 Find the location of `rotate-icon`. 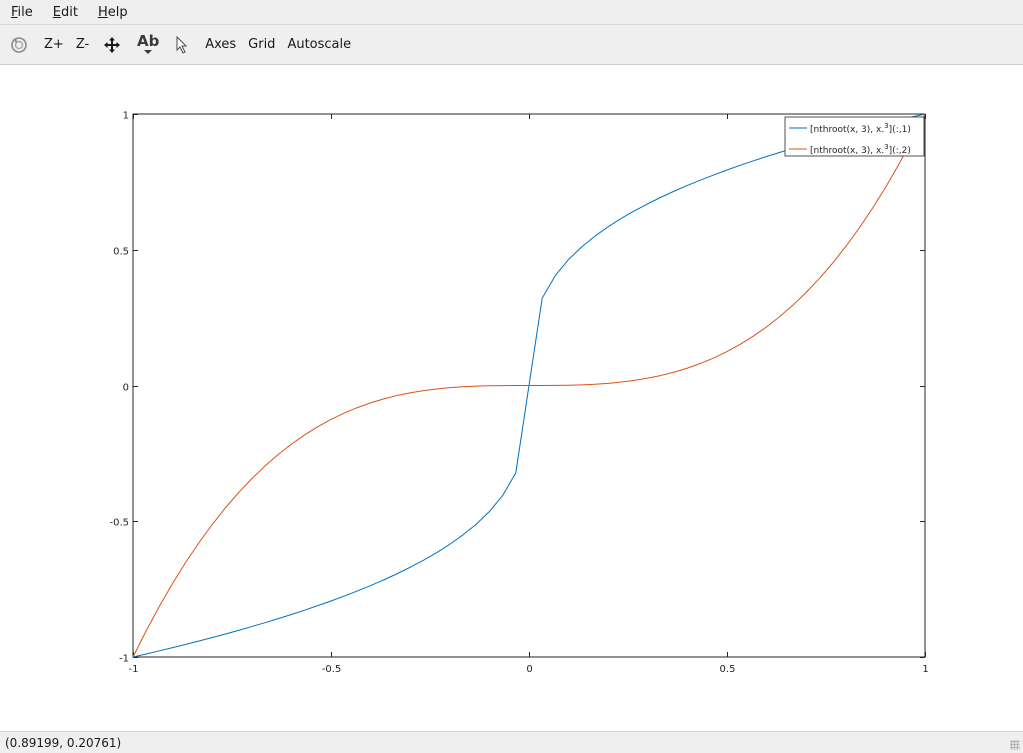

rotate-icon is located at coordinates (19, 44).